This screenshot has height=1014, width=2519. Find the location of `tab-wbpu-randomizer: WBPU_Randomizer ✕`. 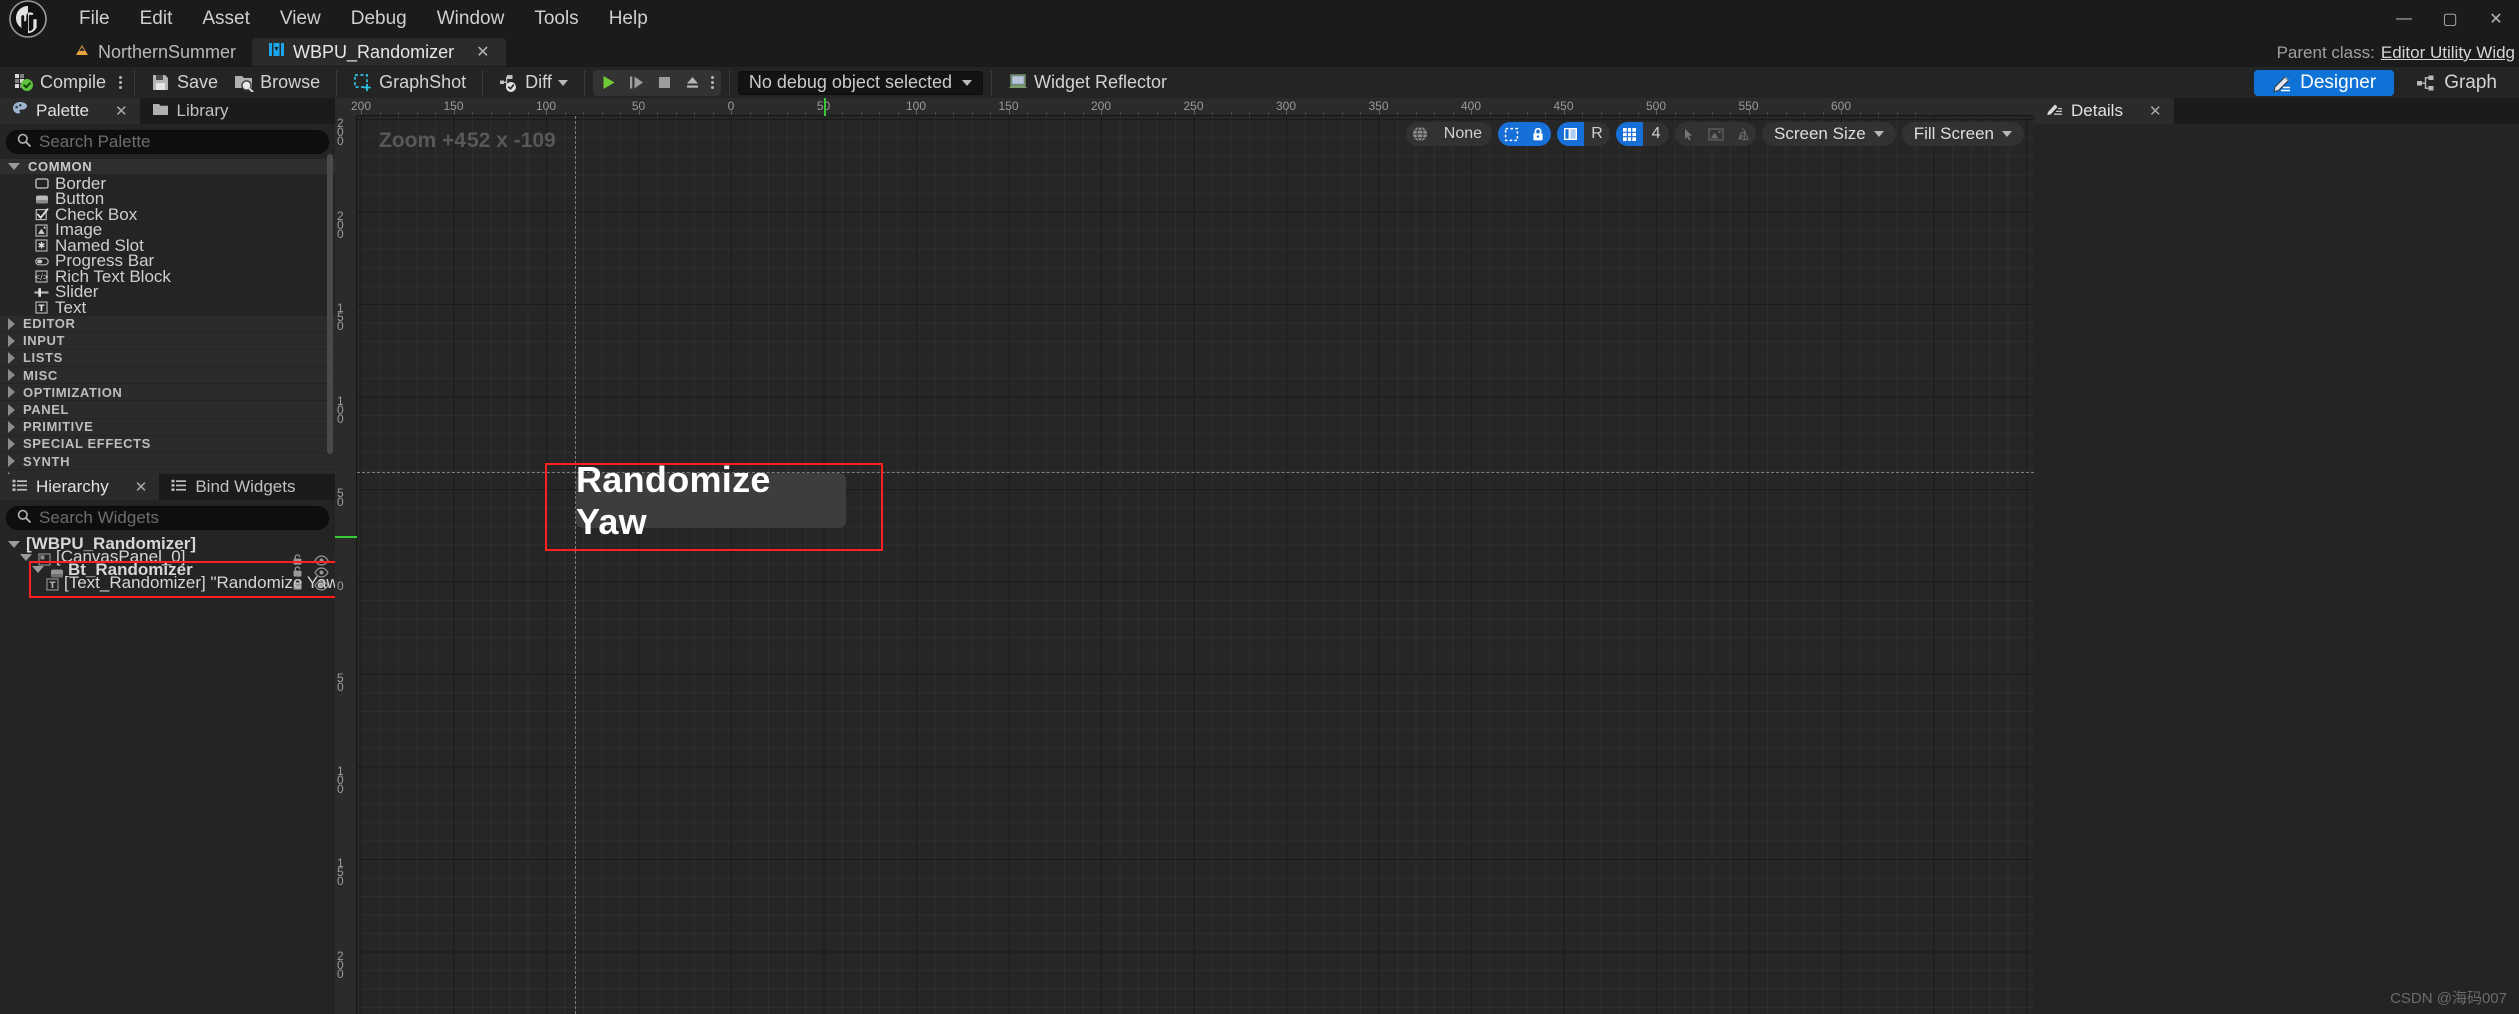

tab-wbpu-randomizer: WBPU_Randomizer ✕ is located at coordinates (379, 52).